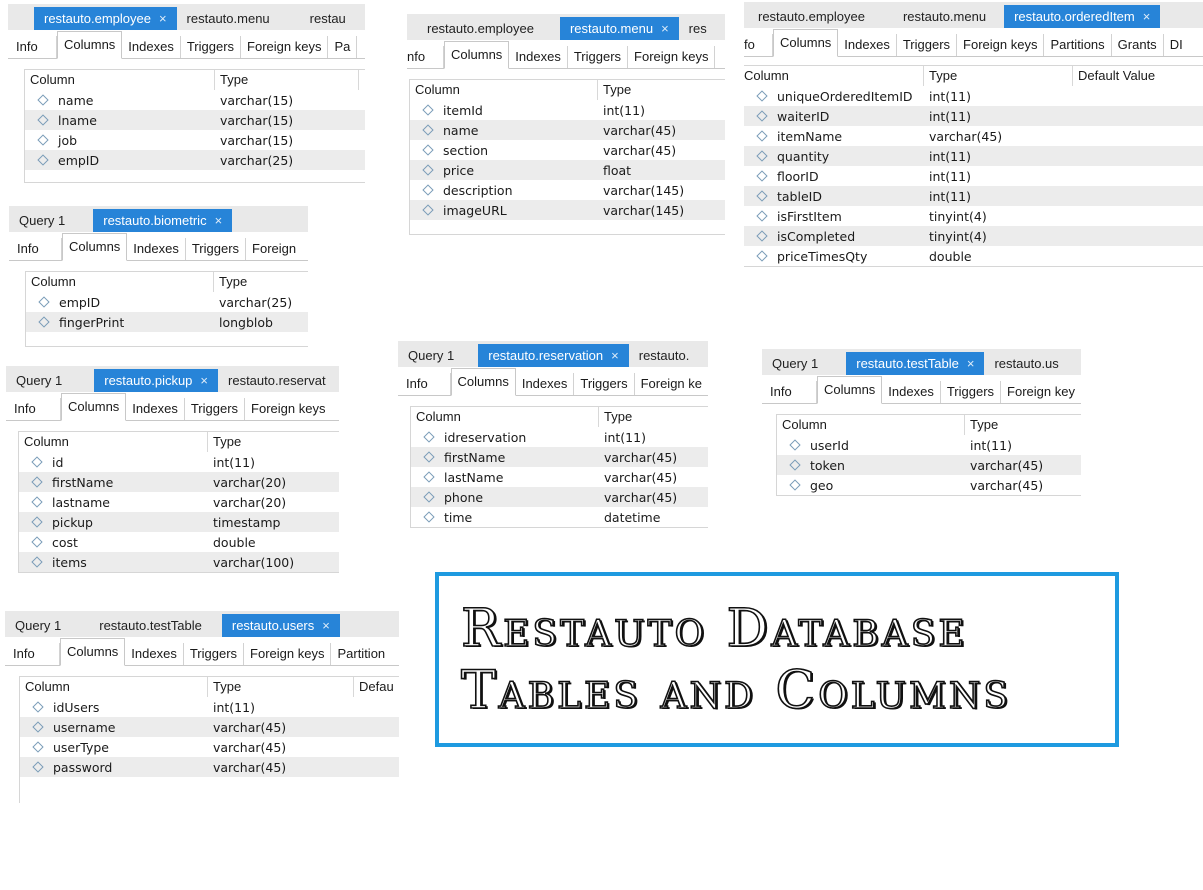 The image size is (1203, 890). What do you see at coordinates (973, 216) in the screenshot?
I see `table-row: isFirstItem tinyint(4)` at bounding box center [973, 216].